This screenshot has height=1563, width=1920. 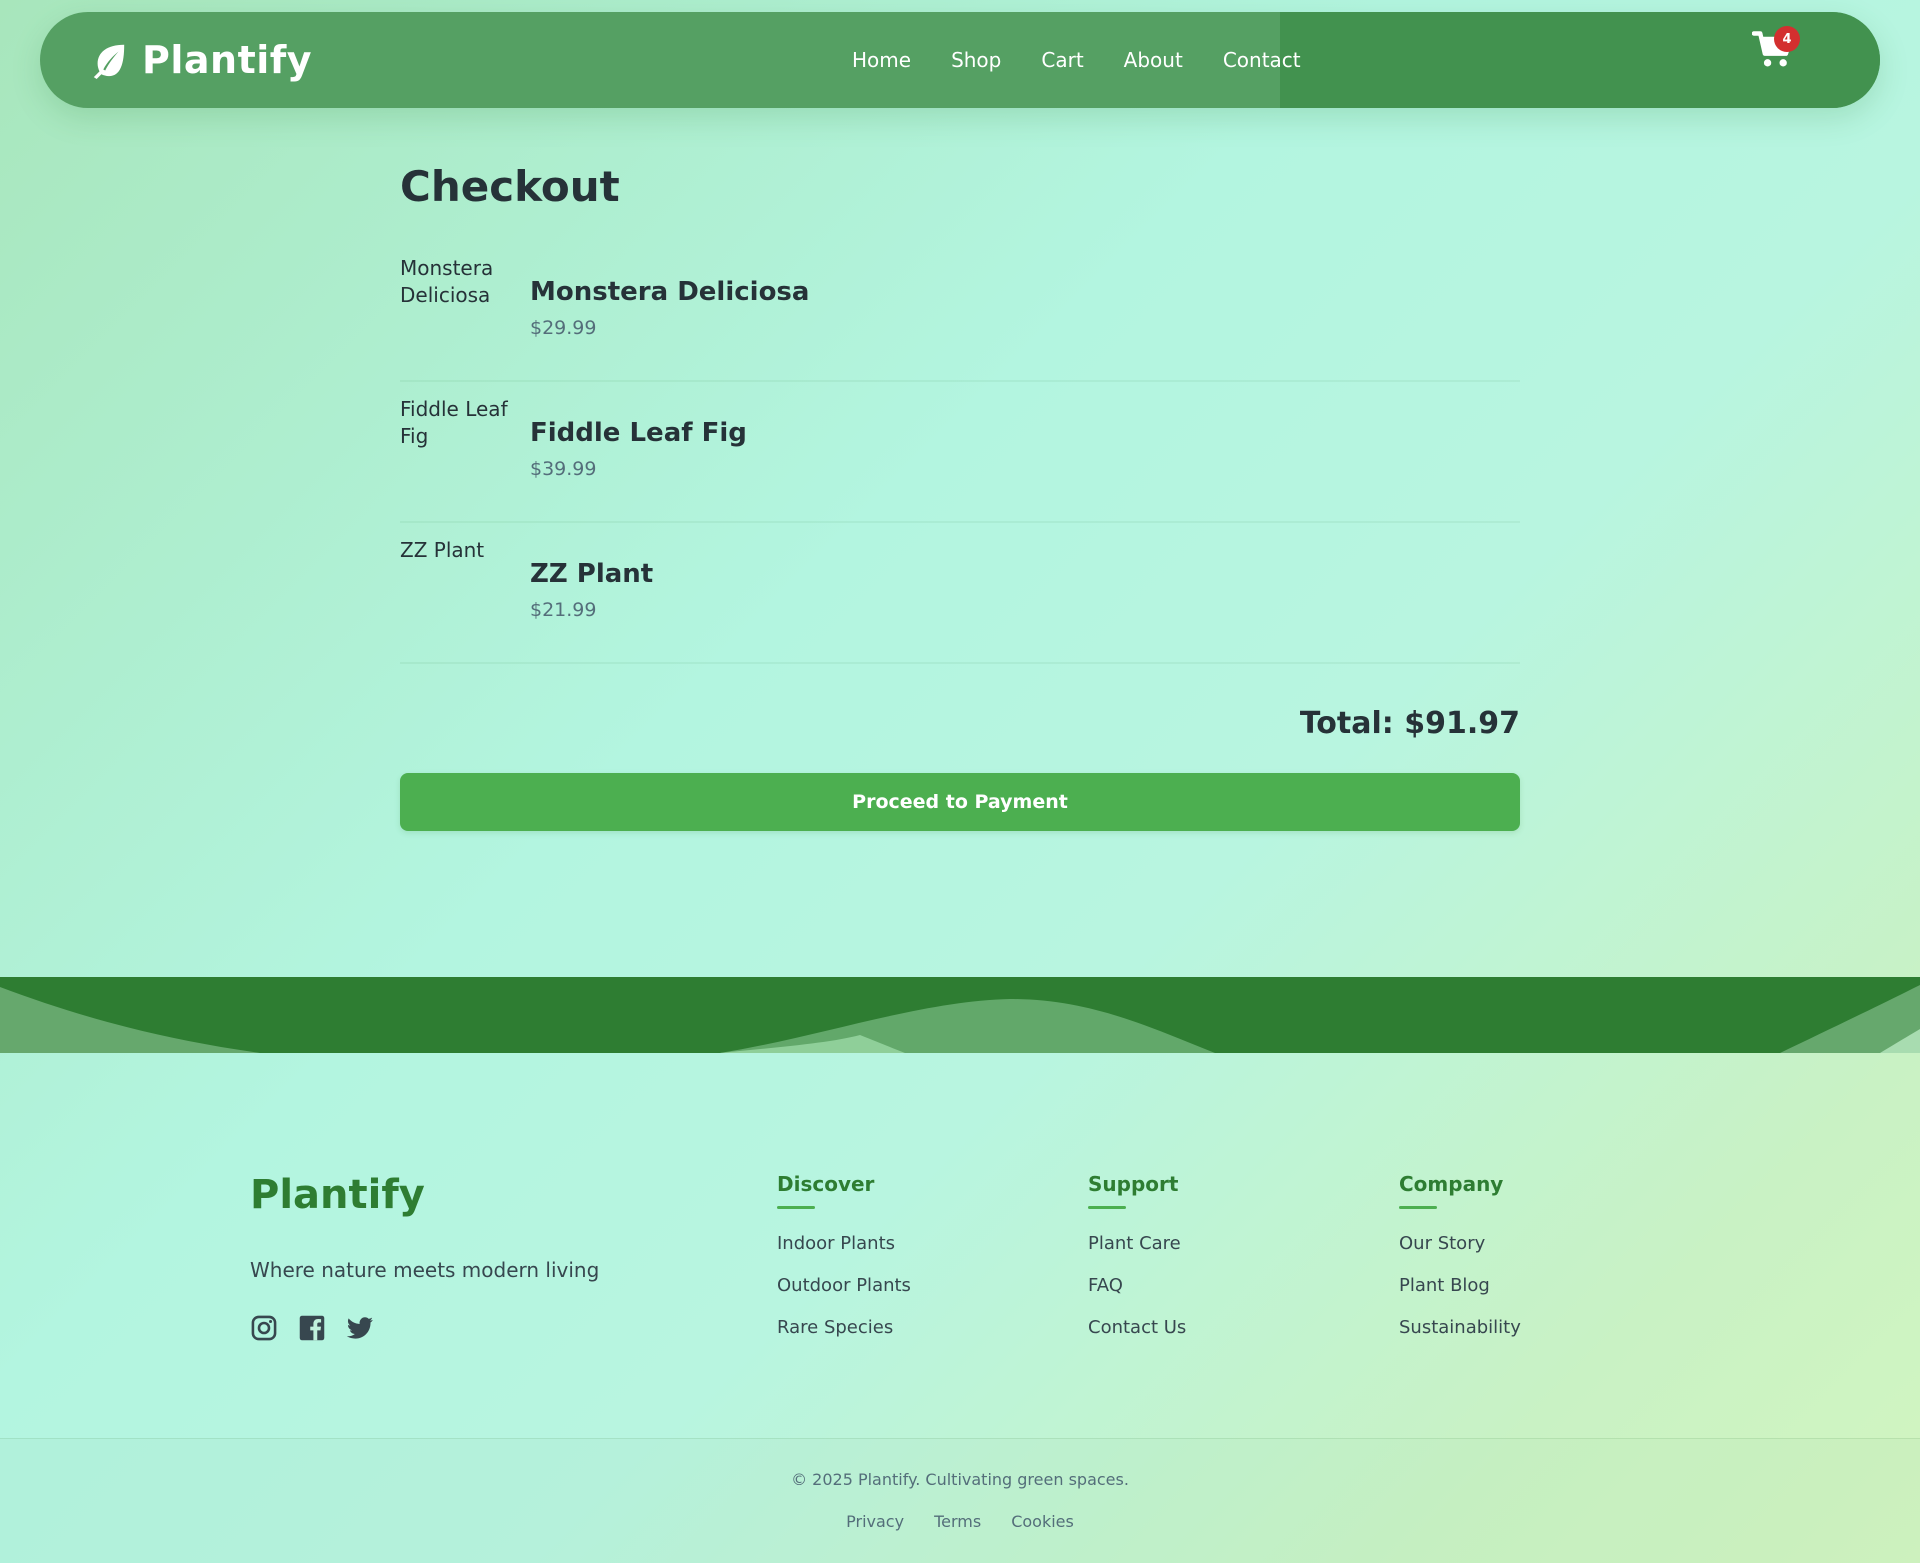 I want to click on nav-link-shop: Shop, so click(x=976, y=60).